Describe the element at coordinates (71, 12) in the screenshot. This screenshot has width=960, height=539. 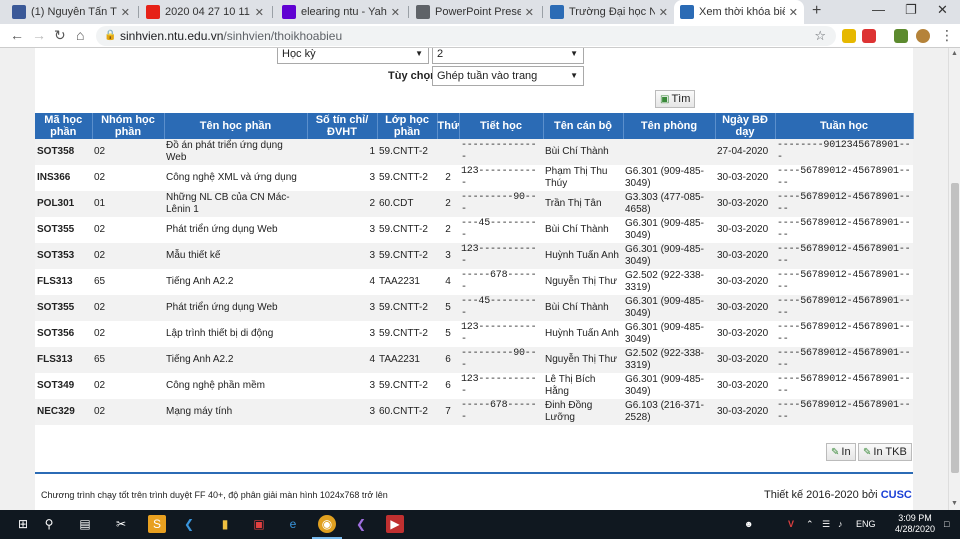
I see `browser-tab: (1) Nguyễn Tấn Tiến ✕` at that location.